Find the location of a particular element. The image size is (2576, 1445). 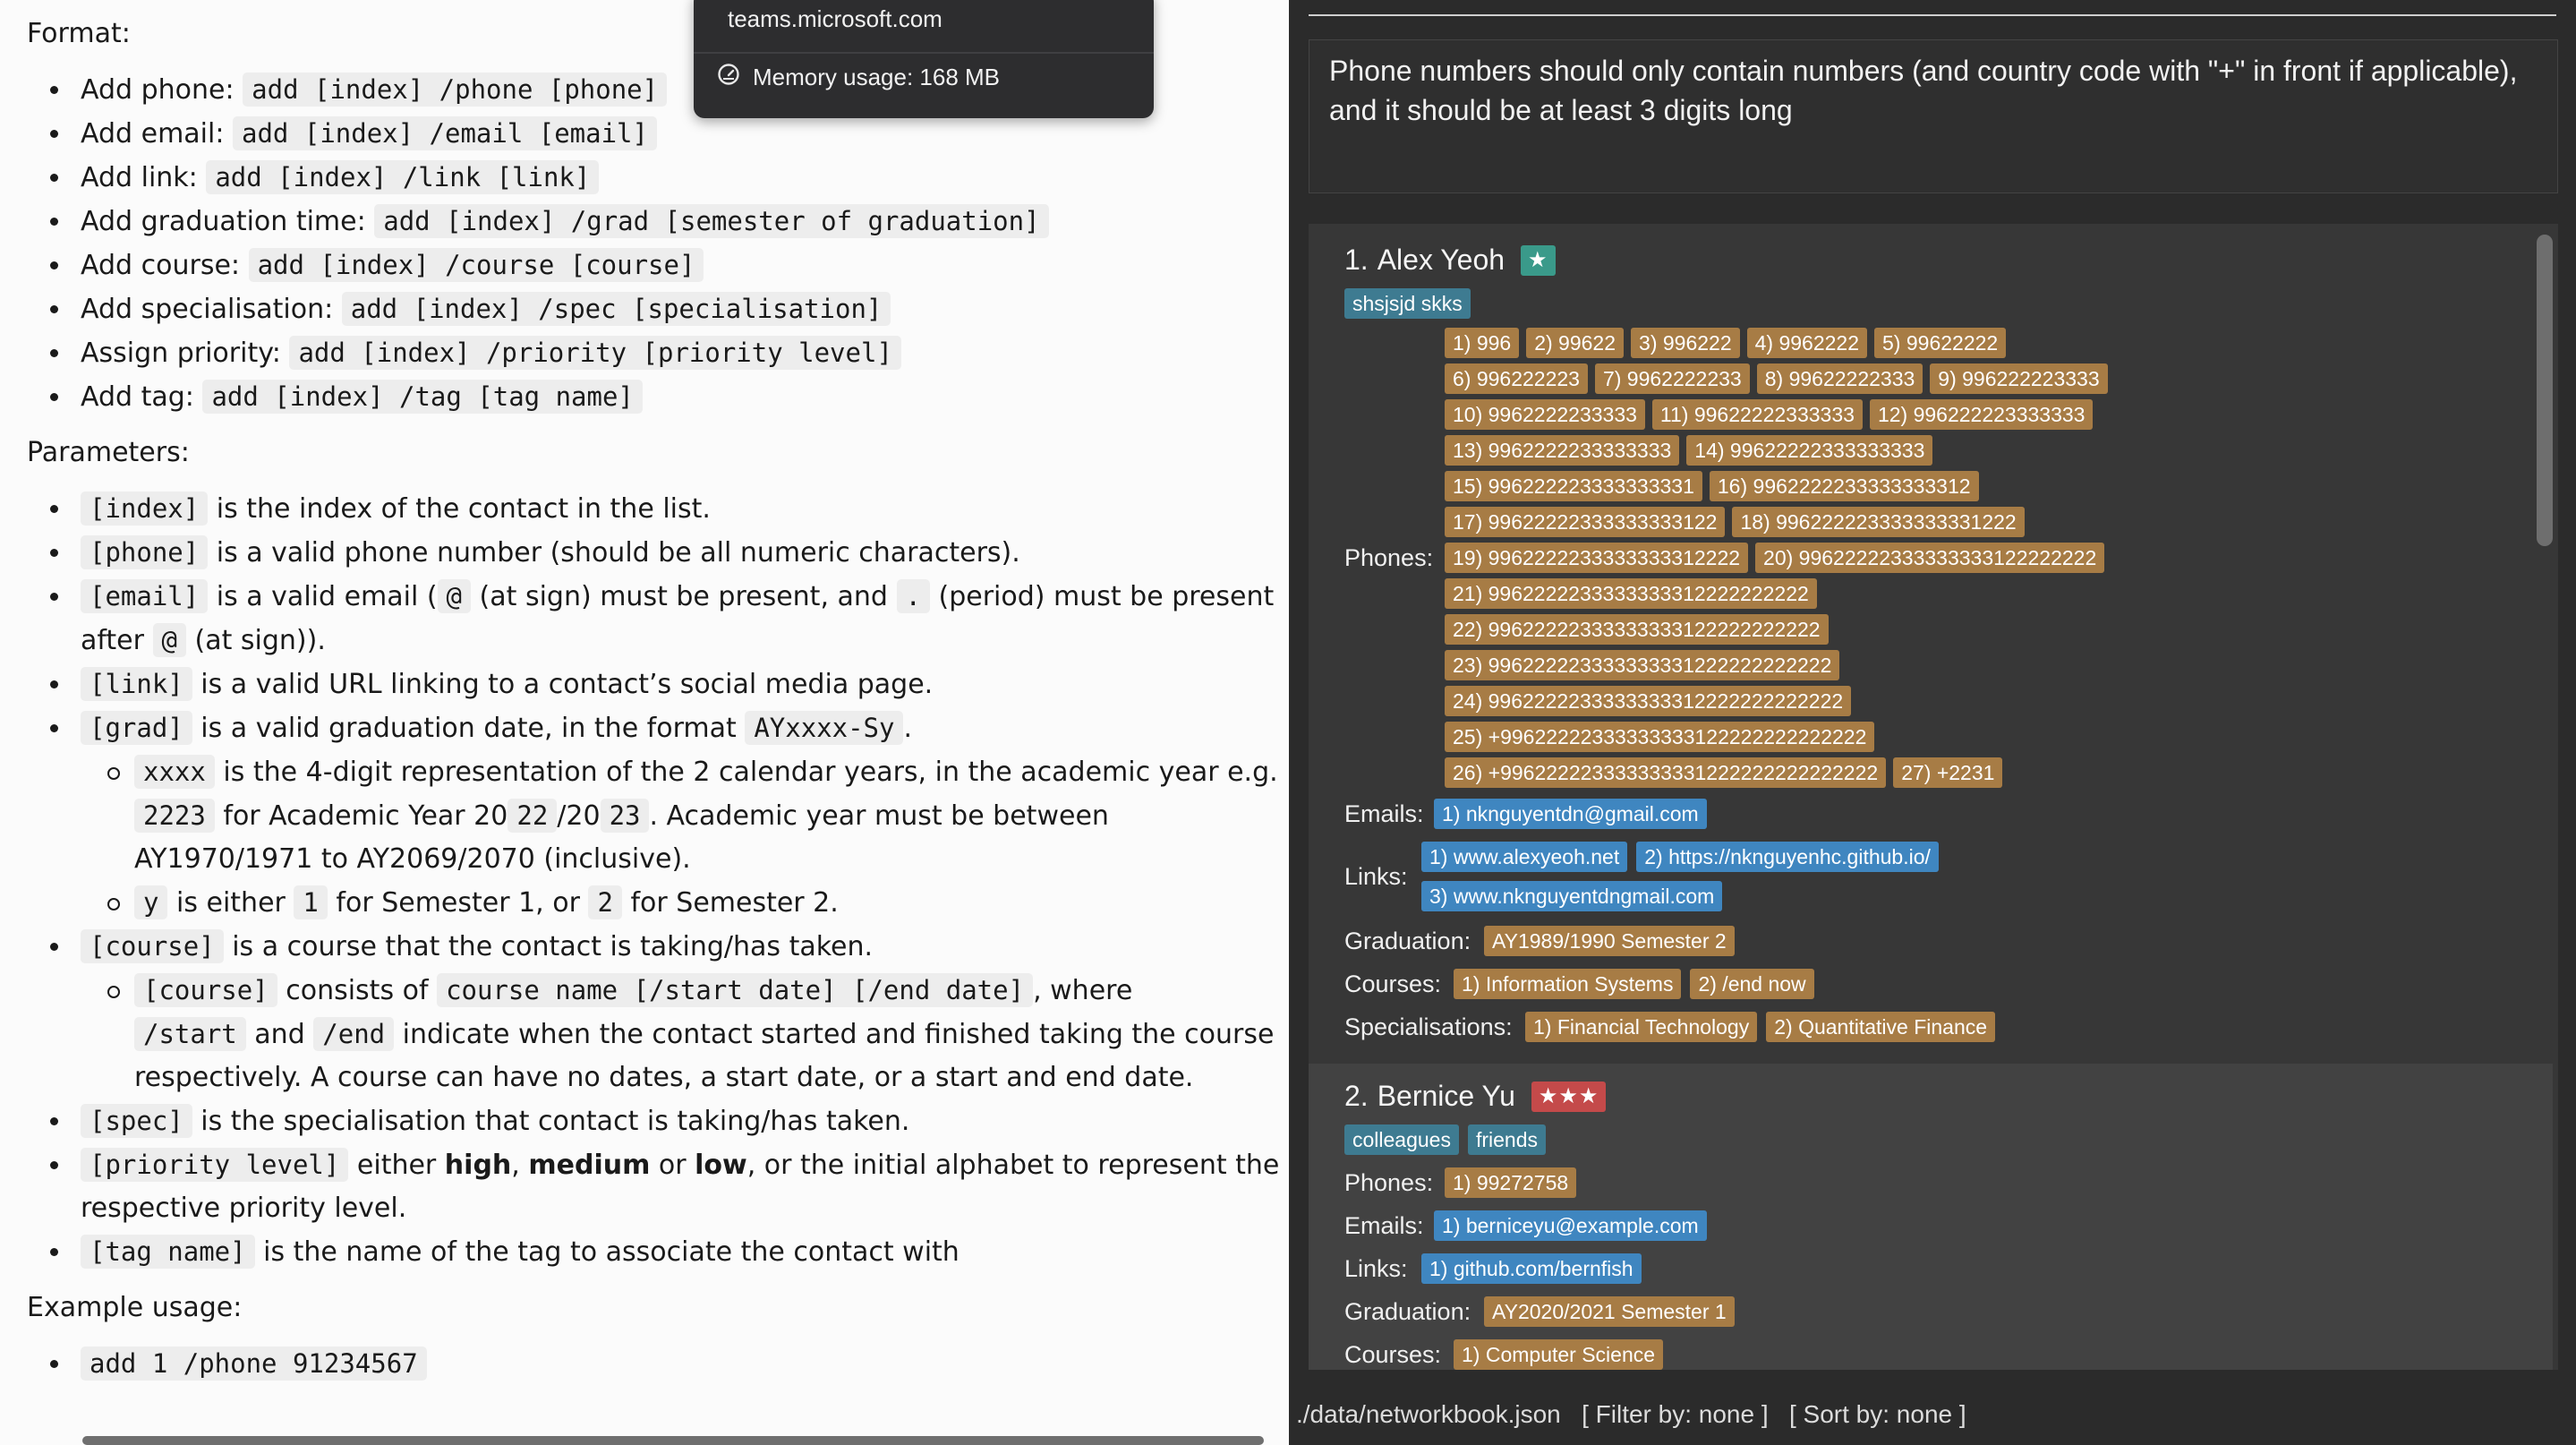

contact-index: 2. is located at coordinates (1356, 1096).